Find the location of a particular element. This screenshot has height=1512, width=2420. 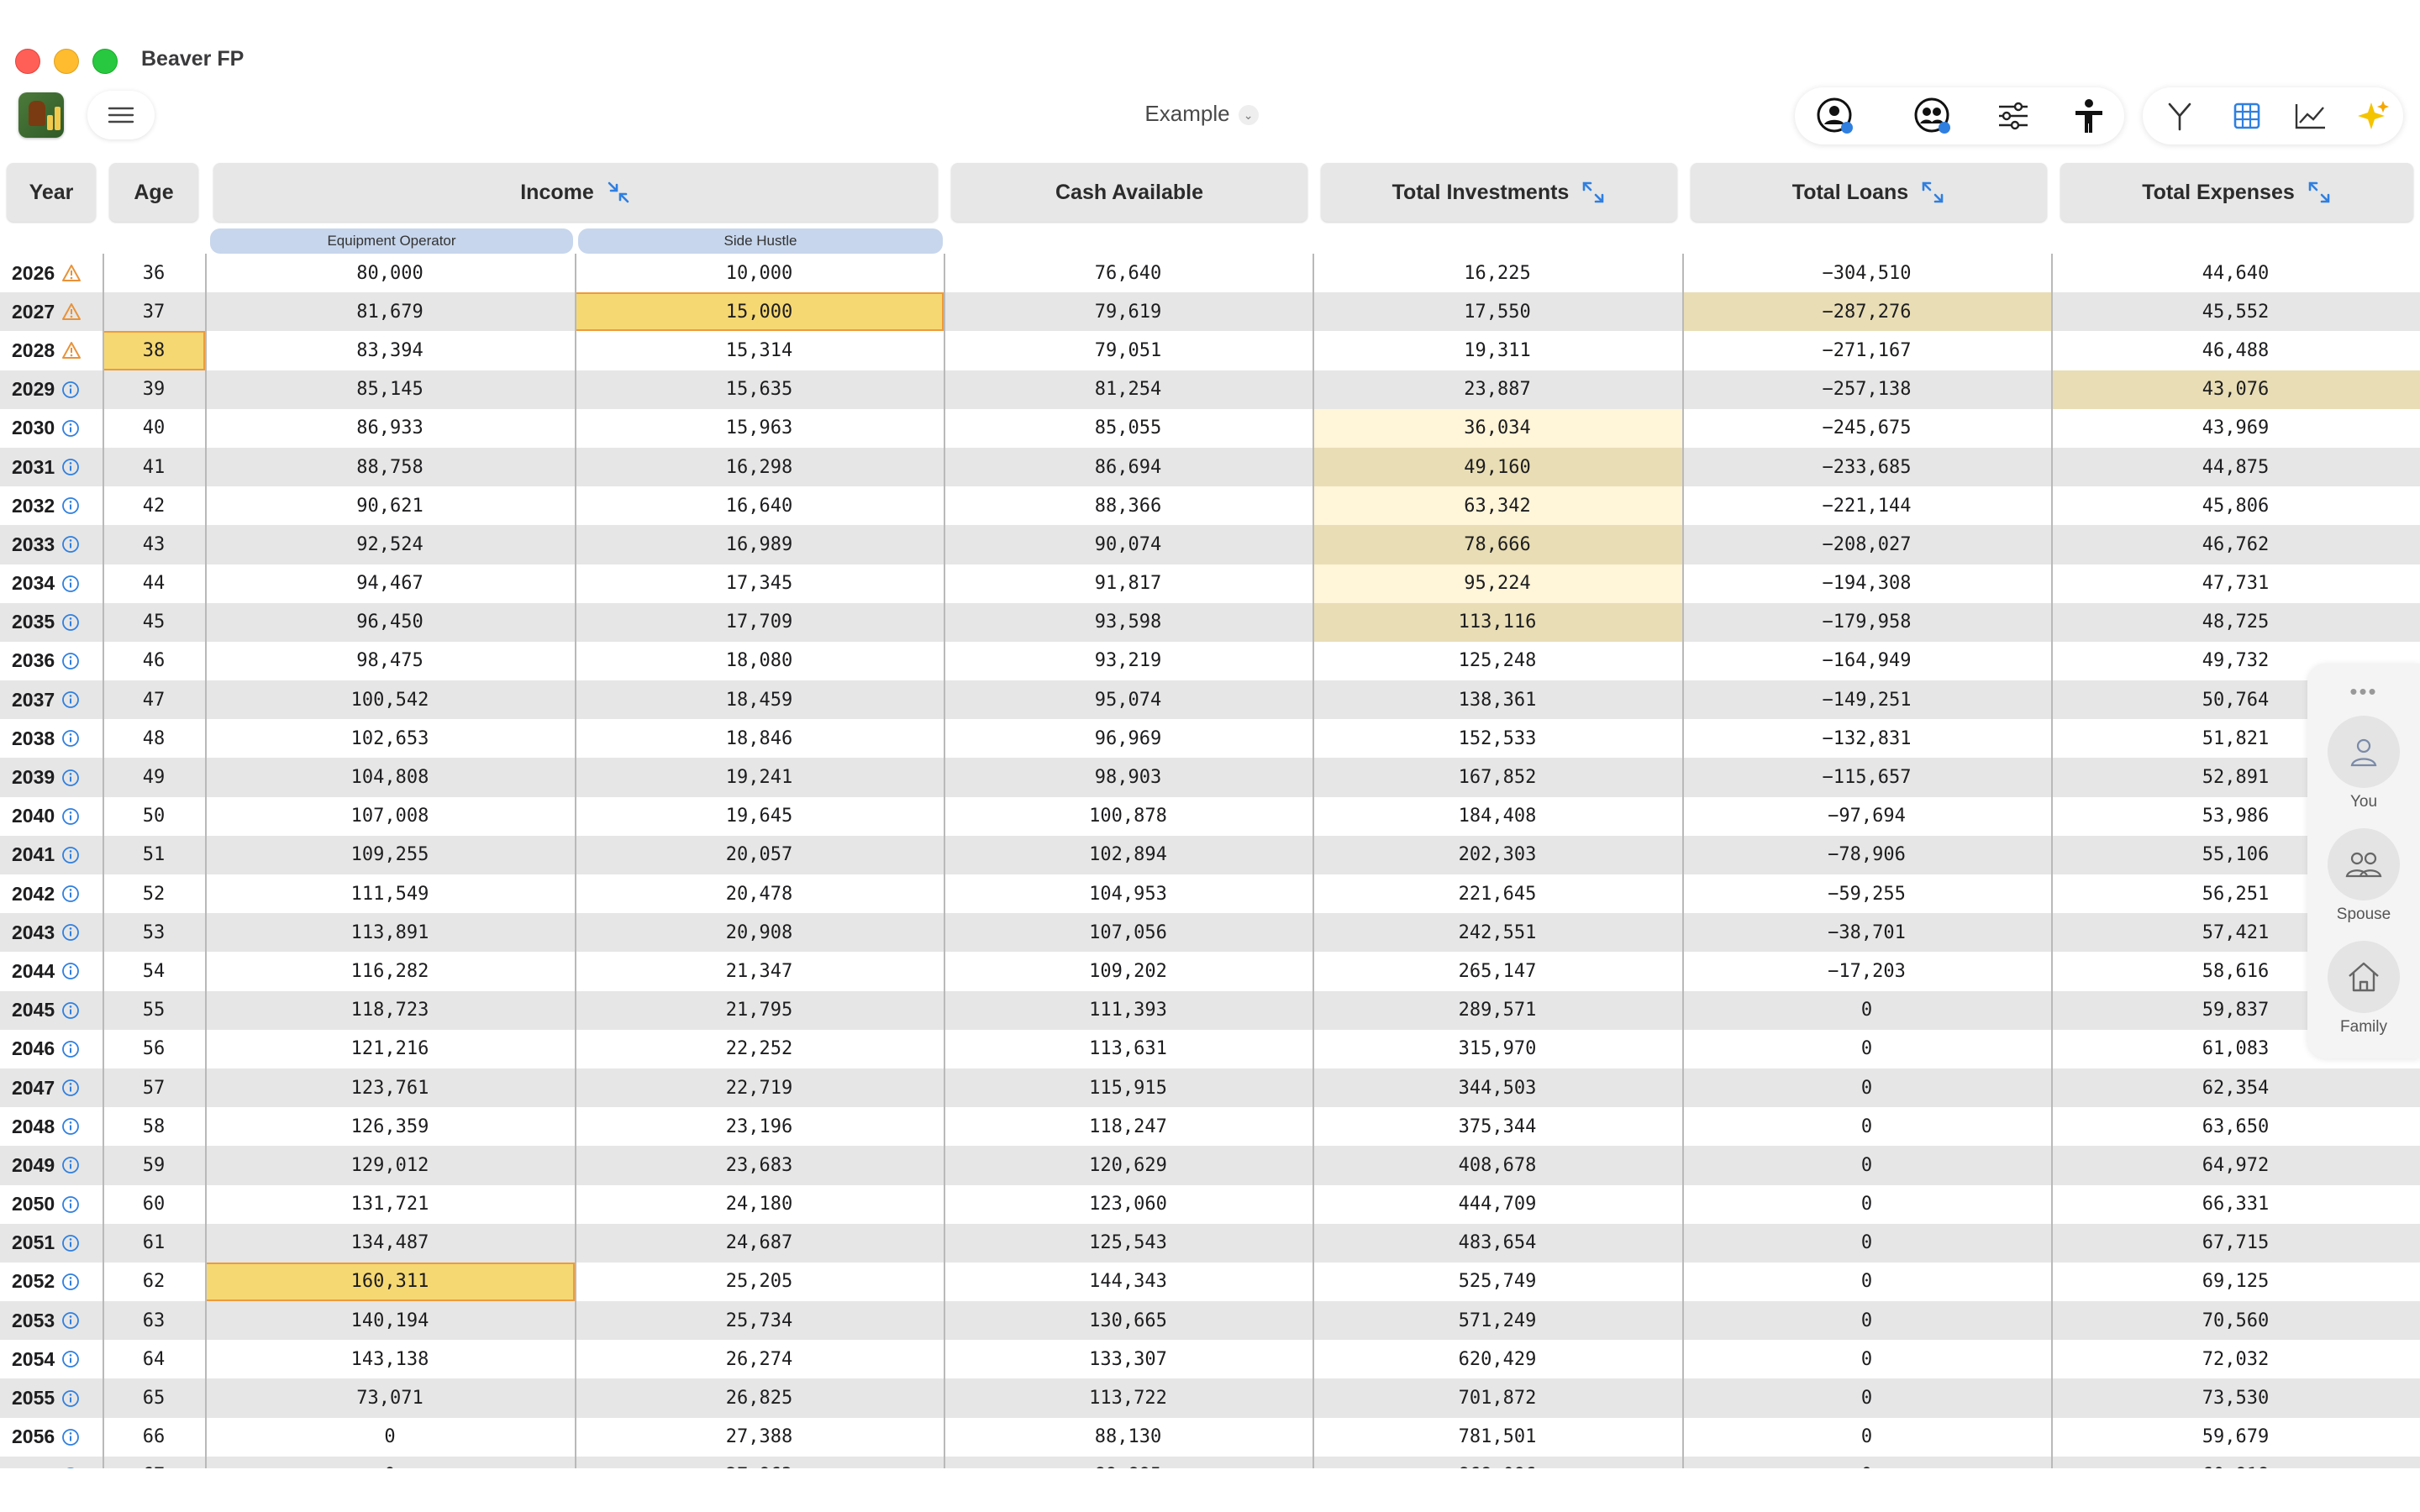

person-you-button is located at coordinates (2364, 752).